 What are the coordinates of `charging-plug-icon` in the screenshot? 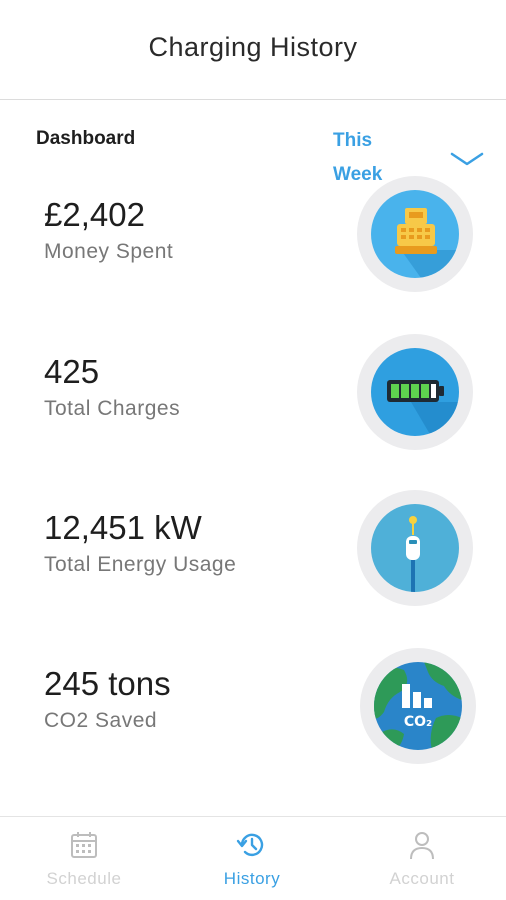 It's located at (415, 548).